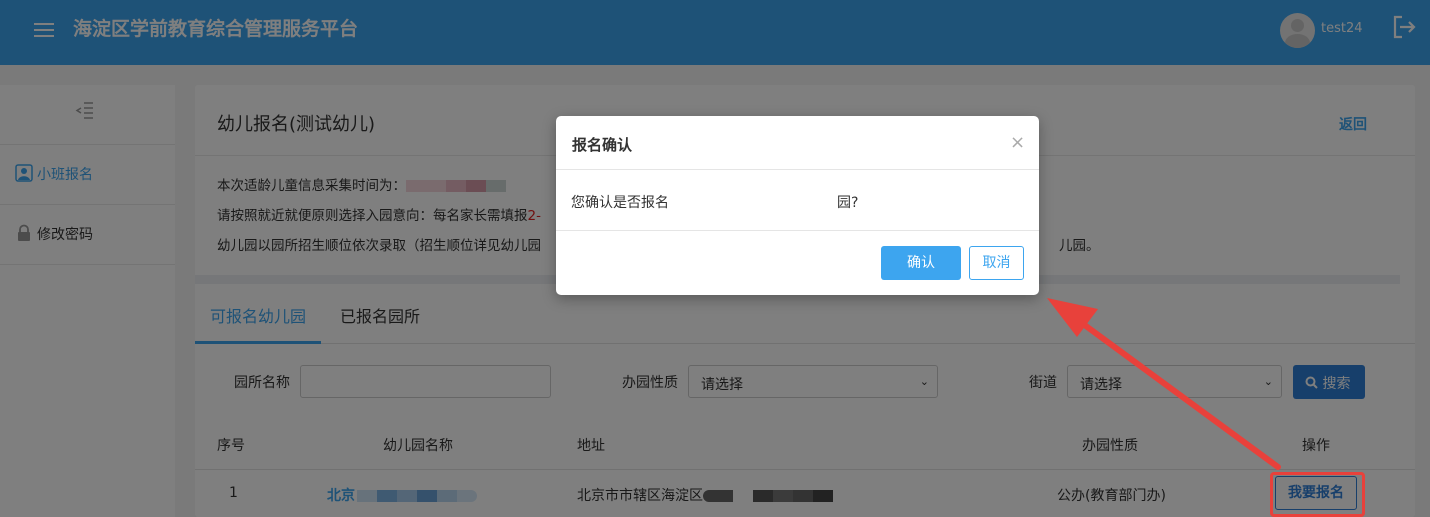 This screenshot has height=517, width=1430. Describe the element at coordinates (620, 203) in the screenshot. I see `dialog-message: 您确认是否报名` at that location.